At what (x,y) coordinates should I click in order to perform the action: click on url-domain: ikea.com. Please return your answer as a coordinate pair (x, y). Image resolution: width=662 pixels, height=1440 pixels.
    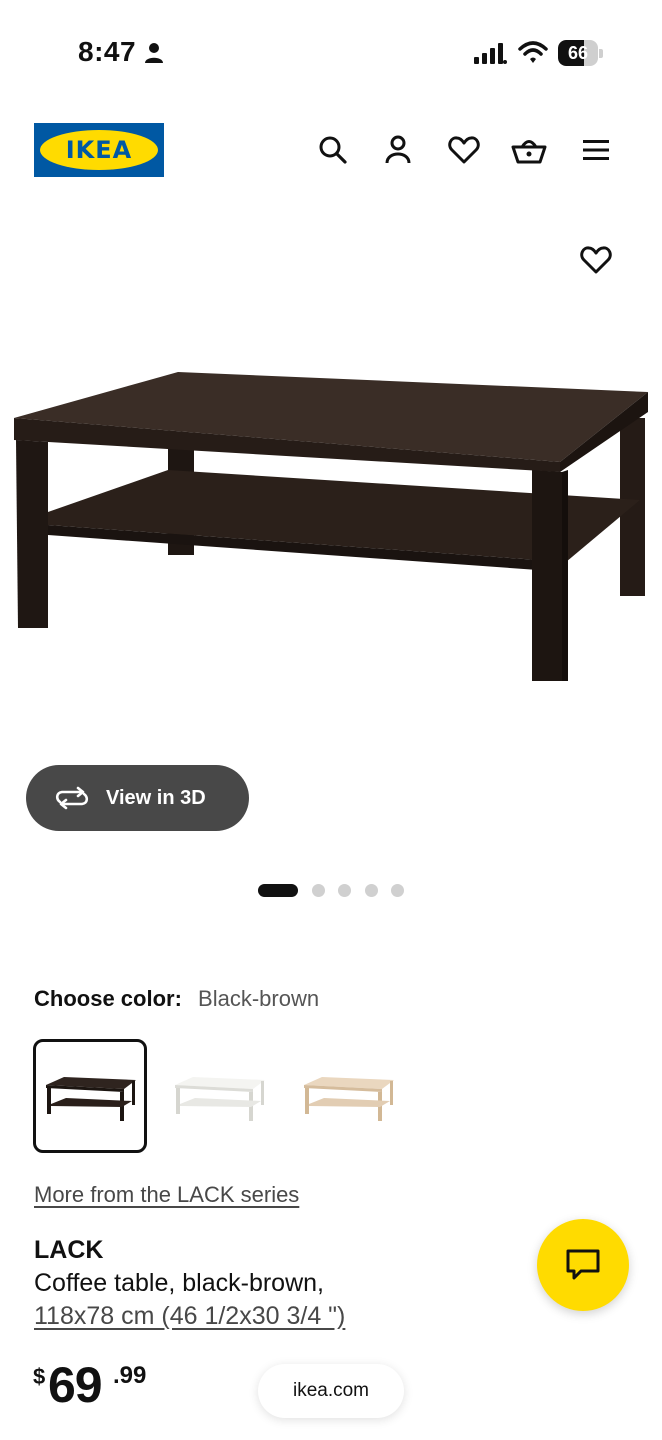
    Looking at the image, I should click on (331, 1390).